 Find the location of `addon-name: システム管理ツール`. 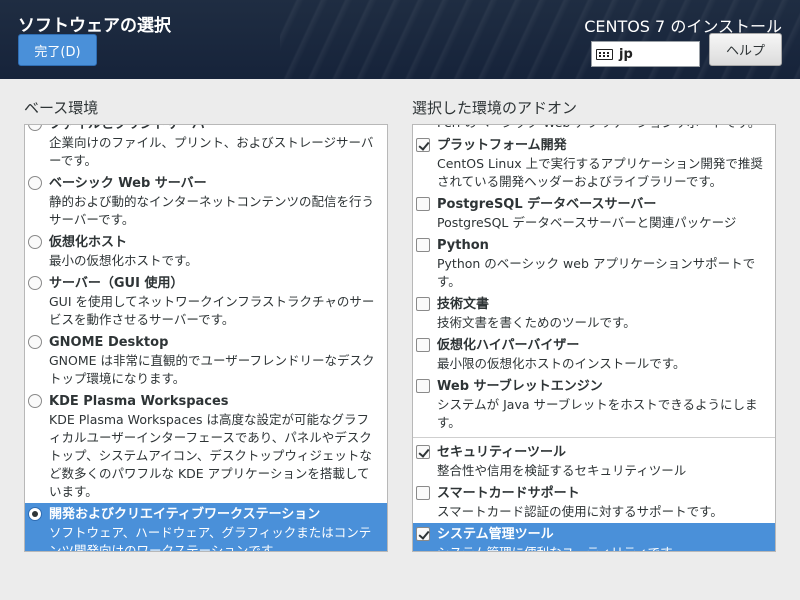

addon-name: システム管理ツール is located at coordinates (495, 534).